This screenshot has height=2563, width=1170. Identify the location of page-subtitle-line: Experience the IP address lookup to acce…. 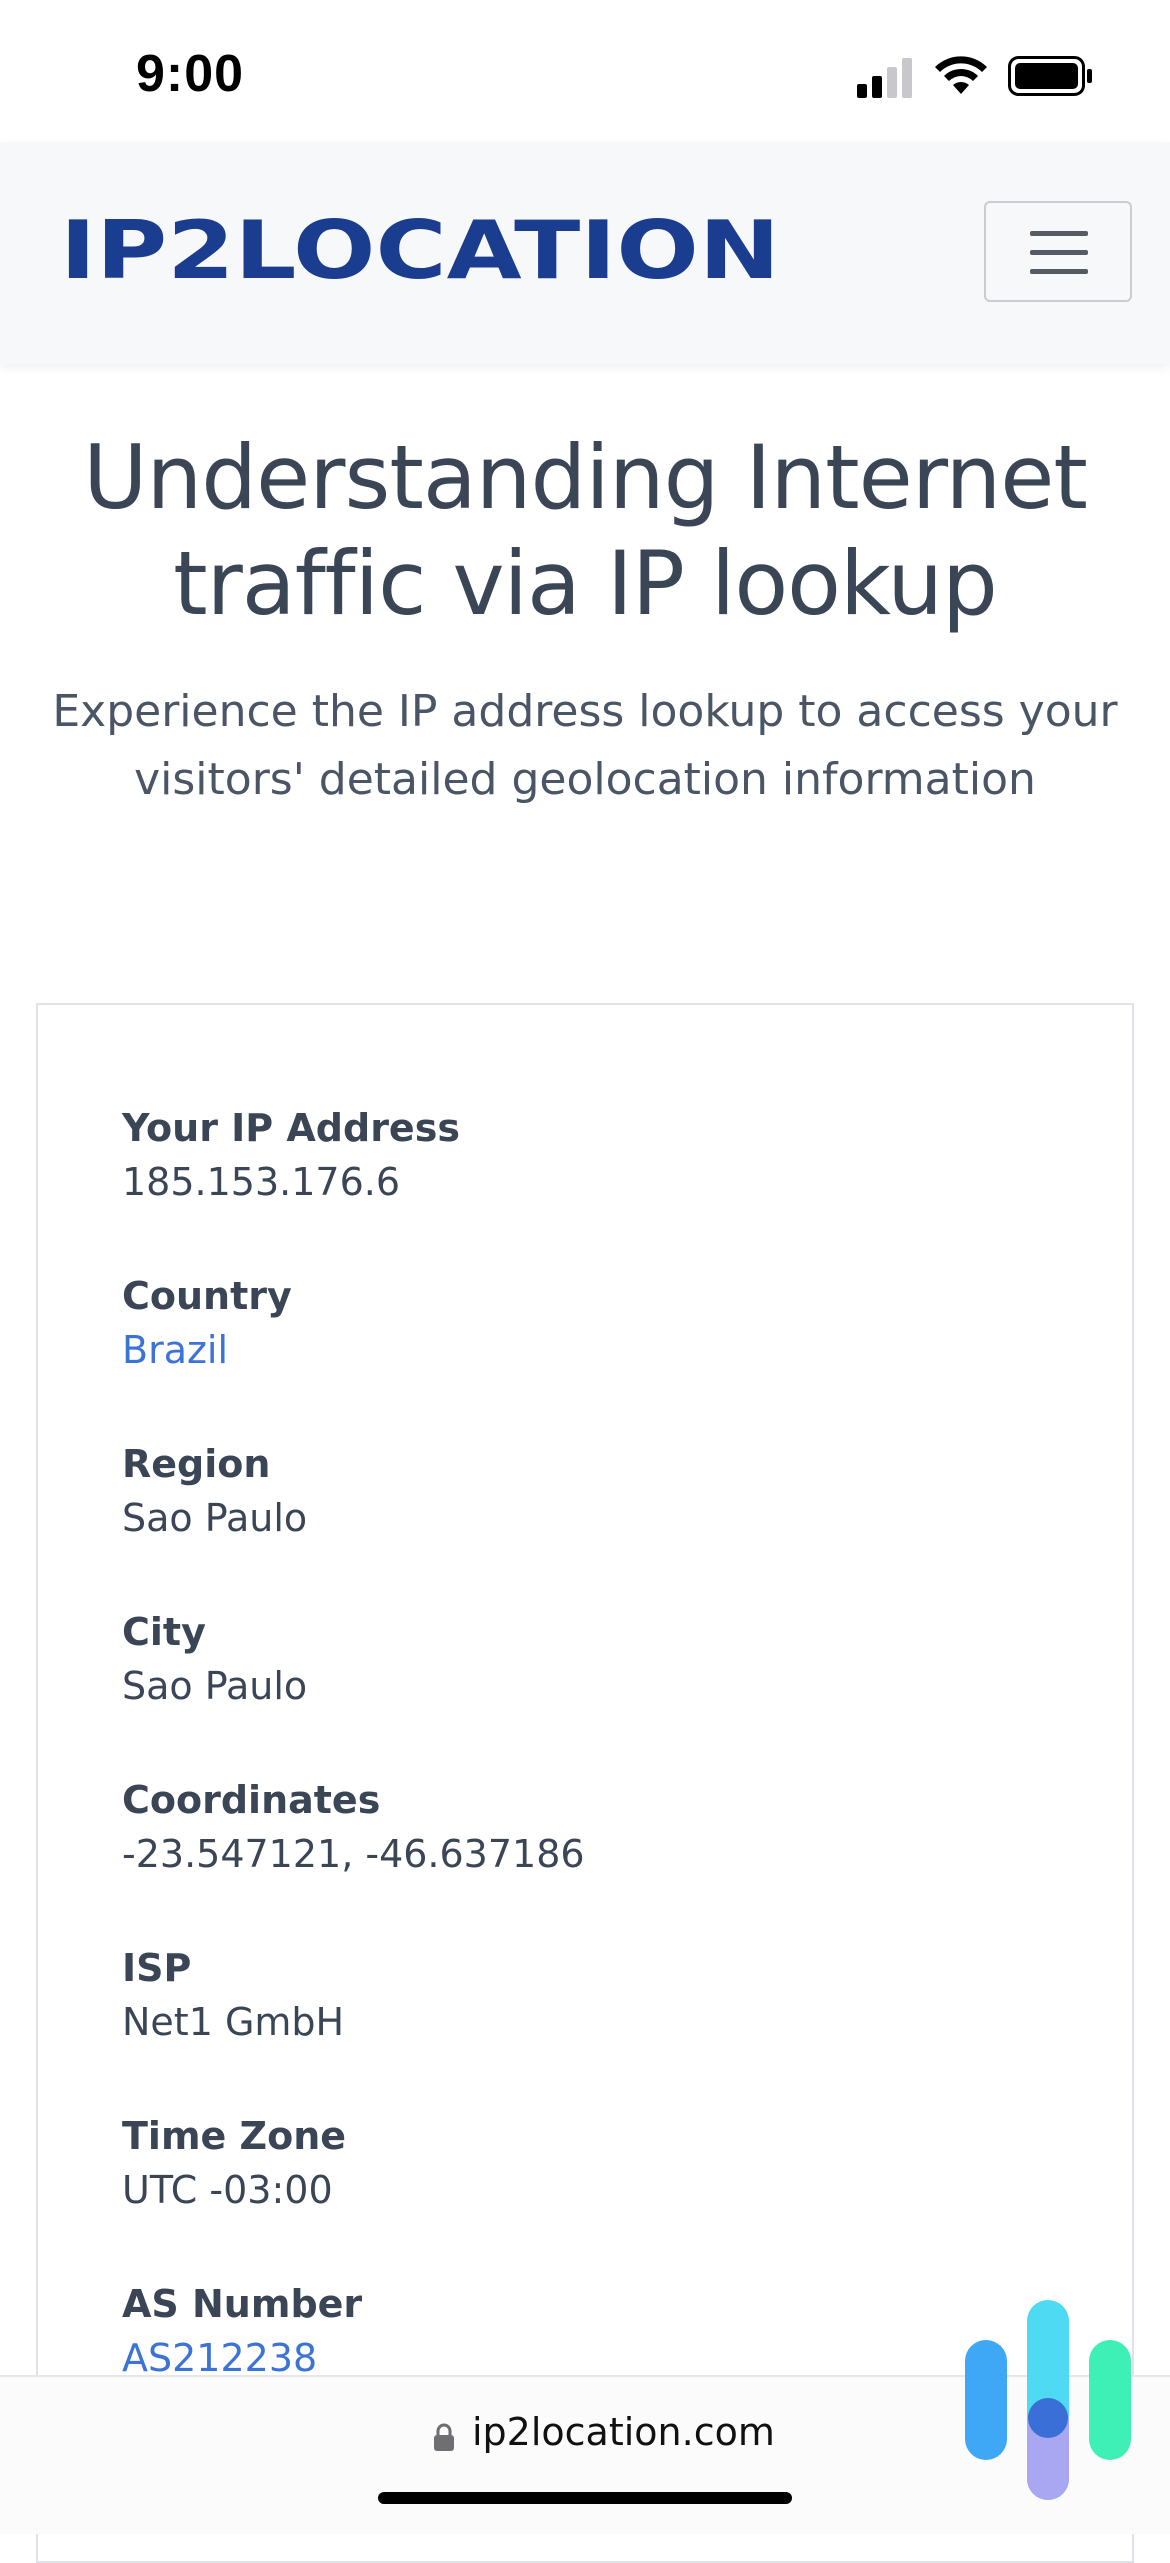
(585, 711).